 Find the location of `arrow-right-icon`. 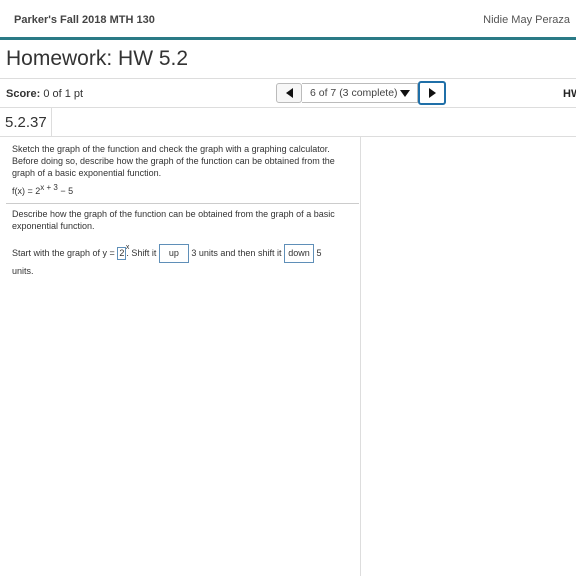

arrow-right-icon is located at coordinates (432, 93).